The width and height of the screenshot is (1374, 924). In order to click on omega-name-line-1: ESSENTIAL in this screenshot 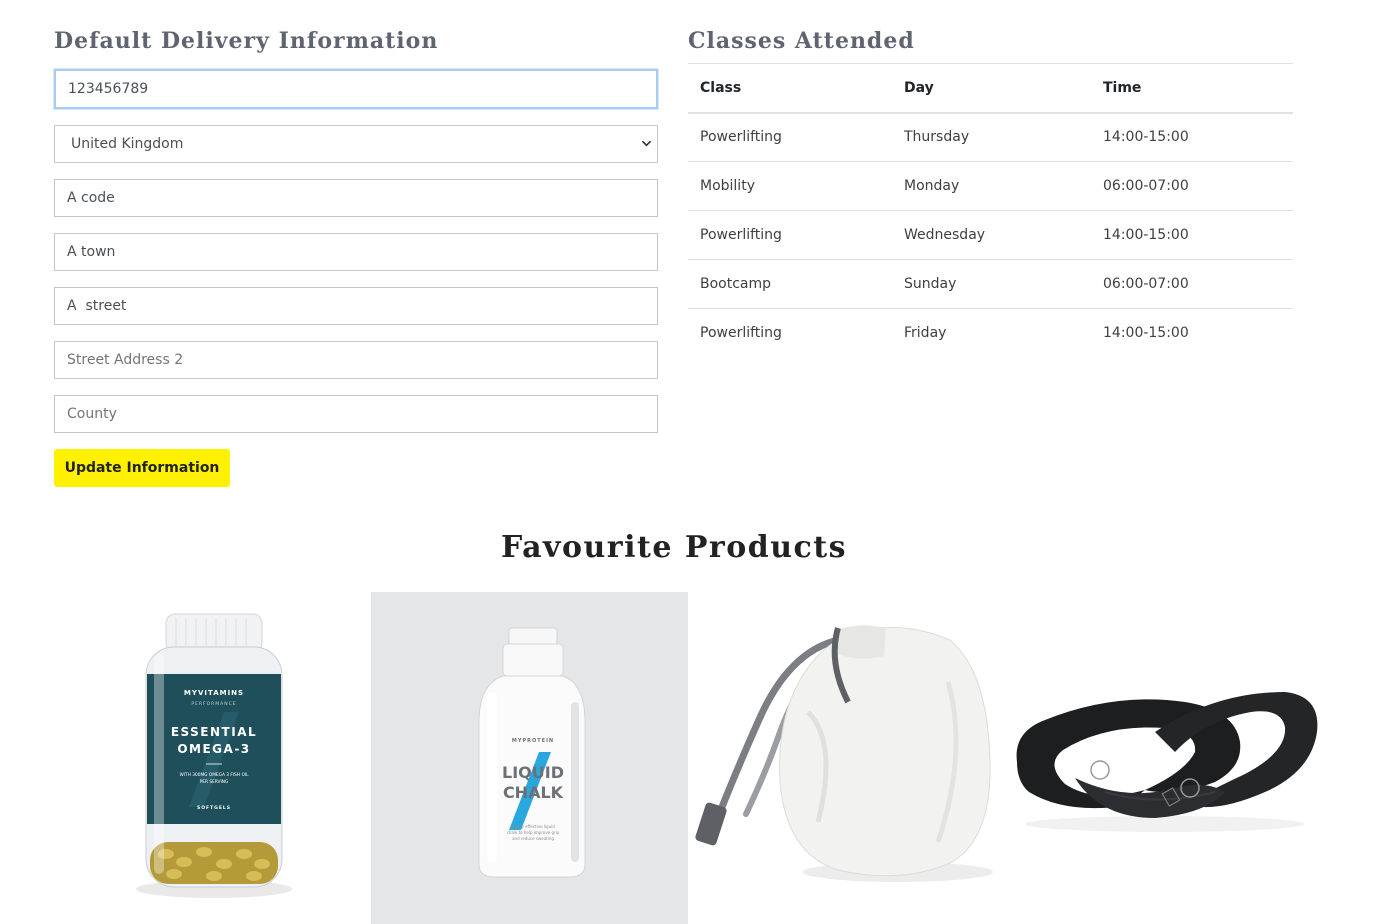, I will do `click(214, 732)`.